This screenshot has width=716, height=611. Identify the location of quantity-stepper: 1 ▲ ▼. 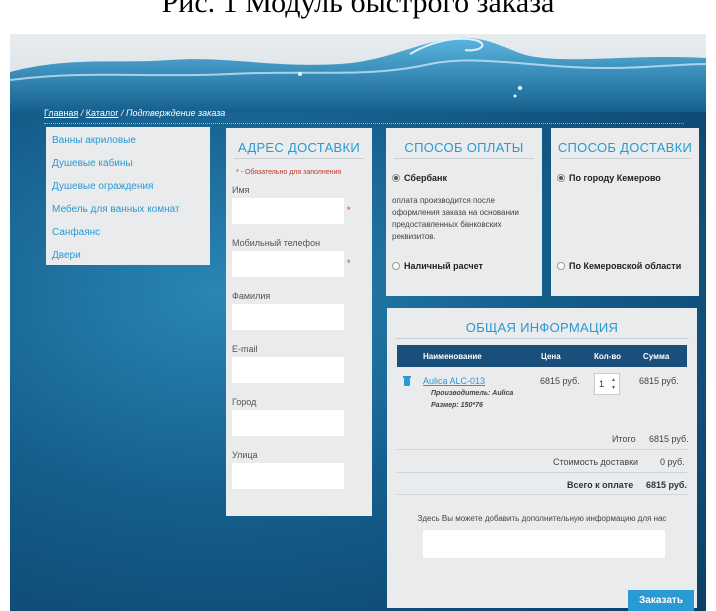
(607, 384).